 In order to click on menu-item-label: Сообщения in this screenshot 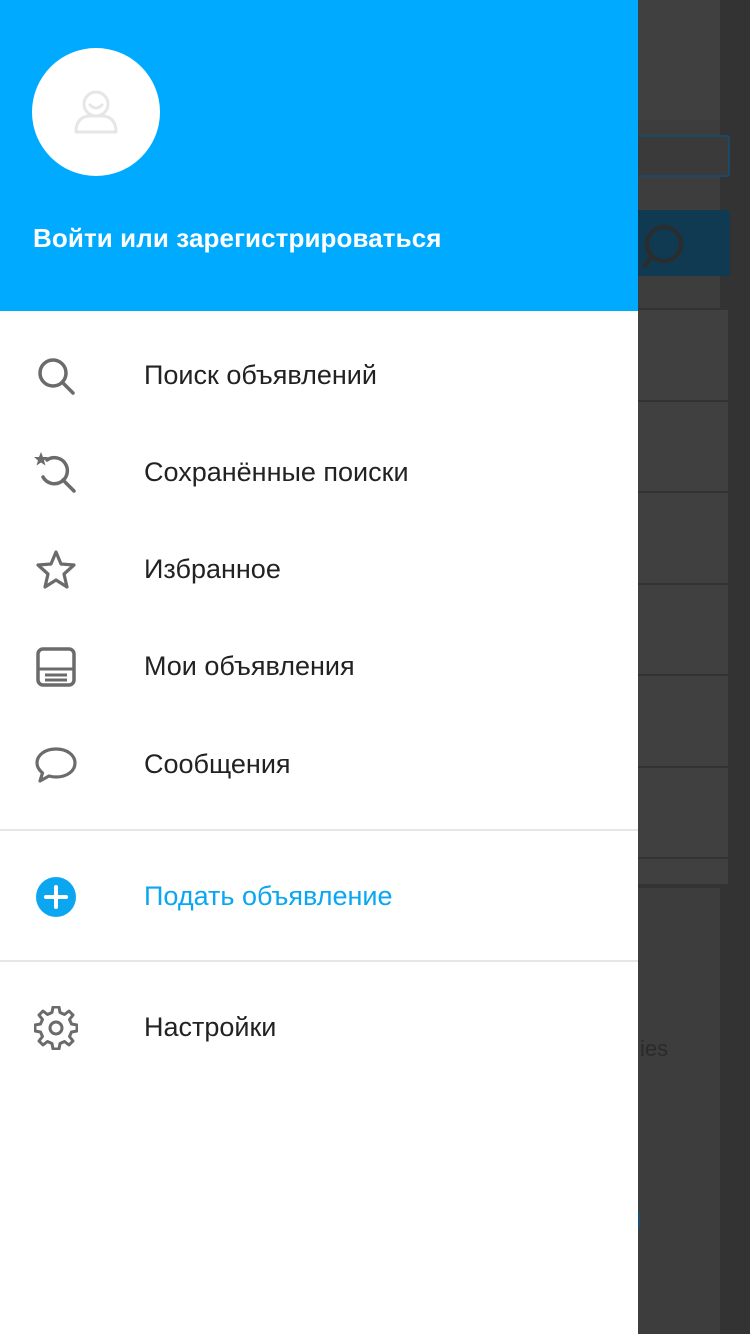, I will do `click(217, 764)`.